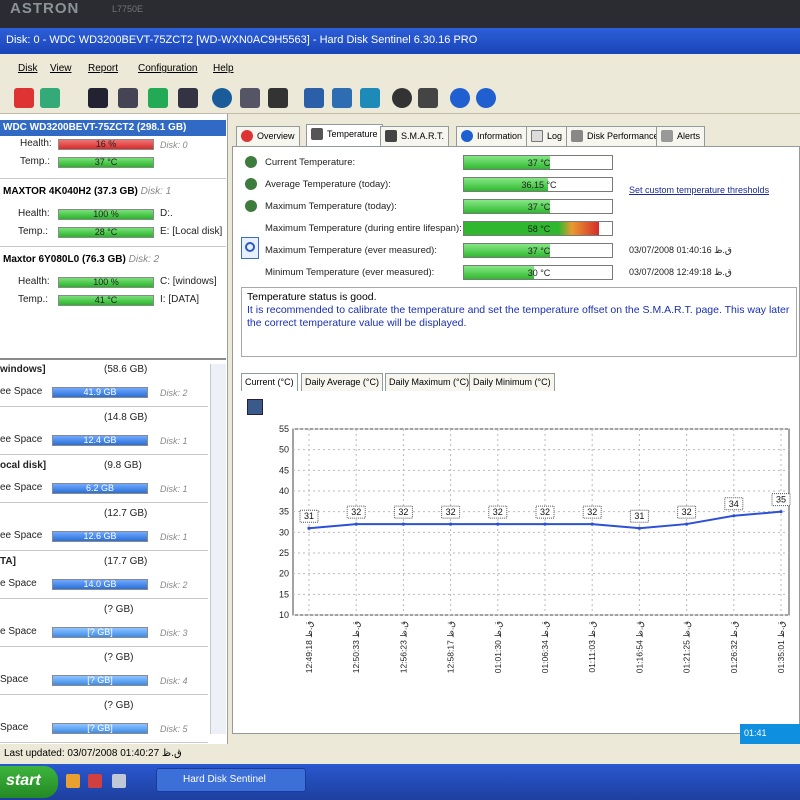 This screenshot has height=800, width=800. What do you see at coordinates (539, 185) in the screenshot?
I see `temperature-value: 36.15 °C` at bounding box center [539, 185].